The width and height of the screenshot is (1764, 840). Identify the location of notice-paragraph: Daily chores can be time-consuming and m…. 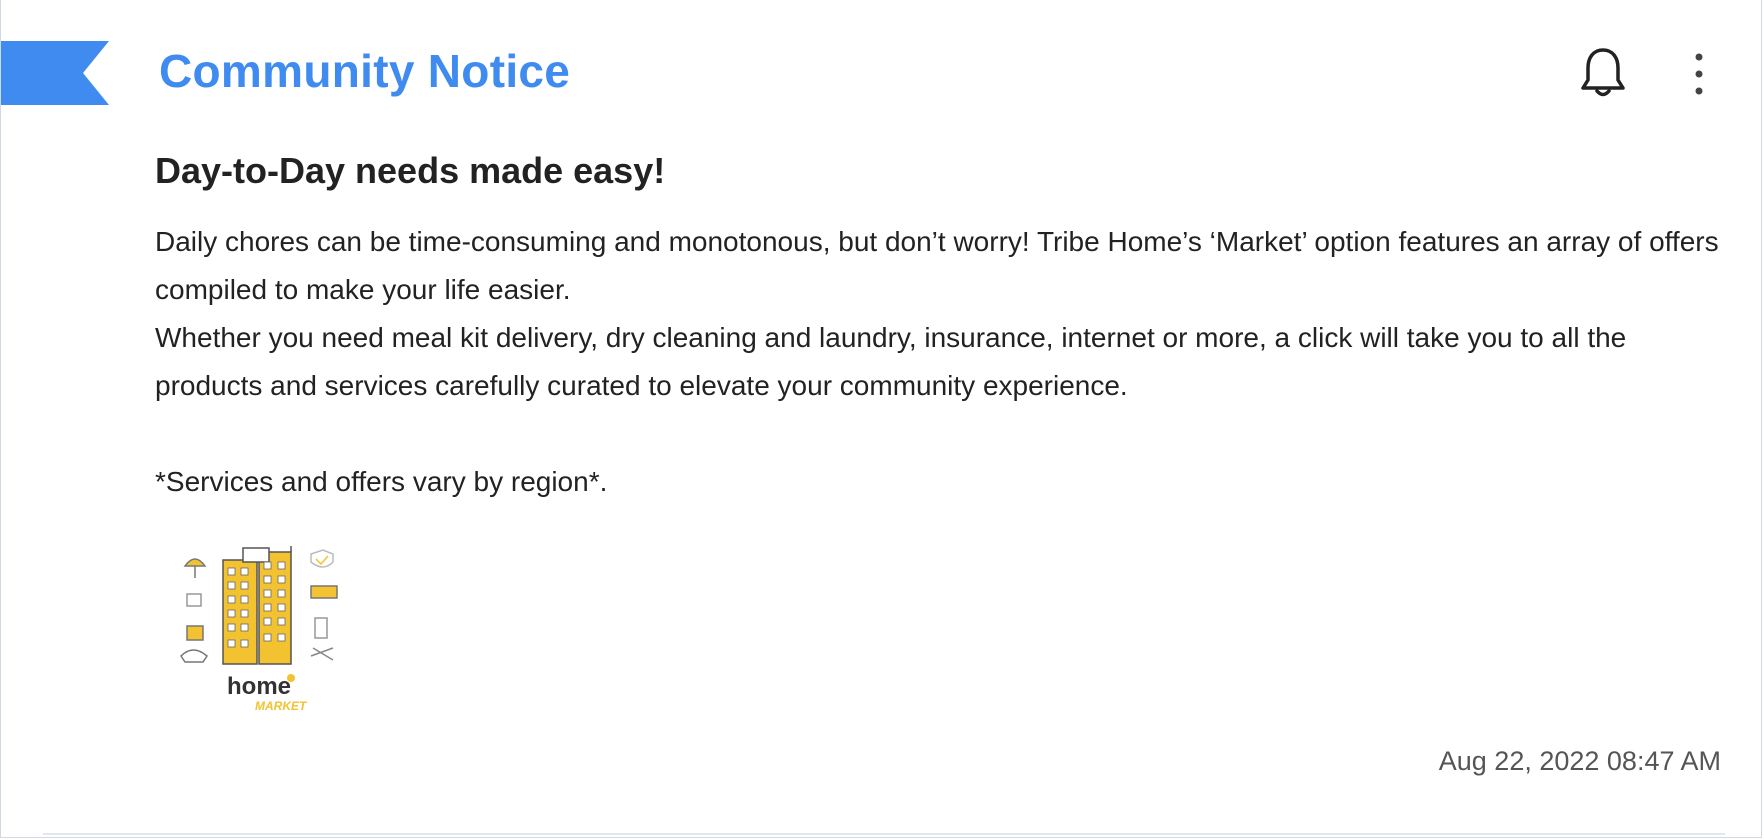
(937, 265).